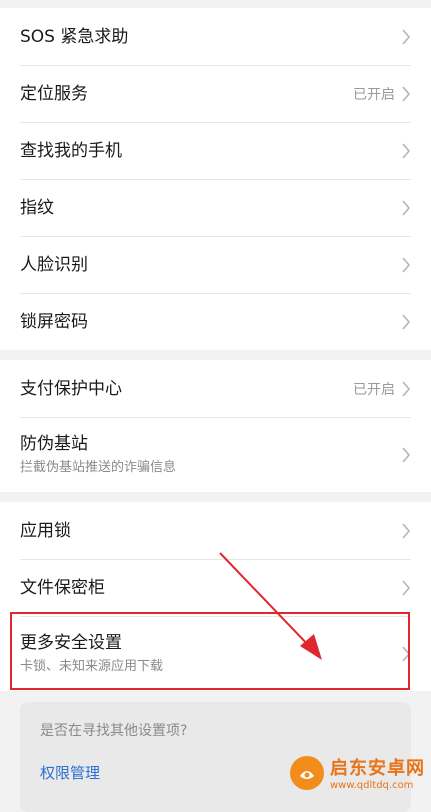 The width and height of the screenshot is (431, 812). Describe the element at coordinates (71, 150) in the screenshot. I see `item-label: 查找我的手机` at that location.